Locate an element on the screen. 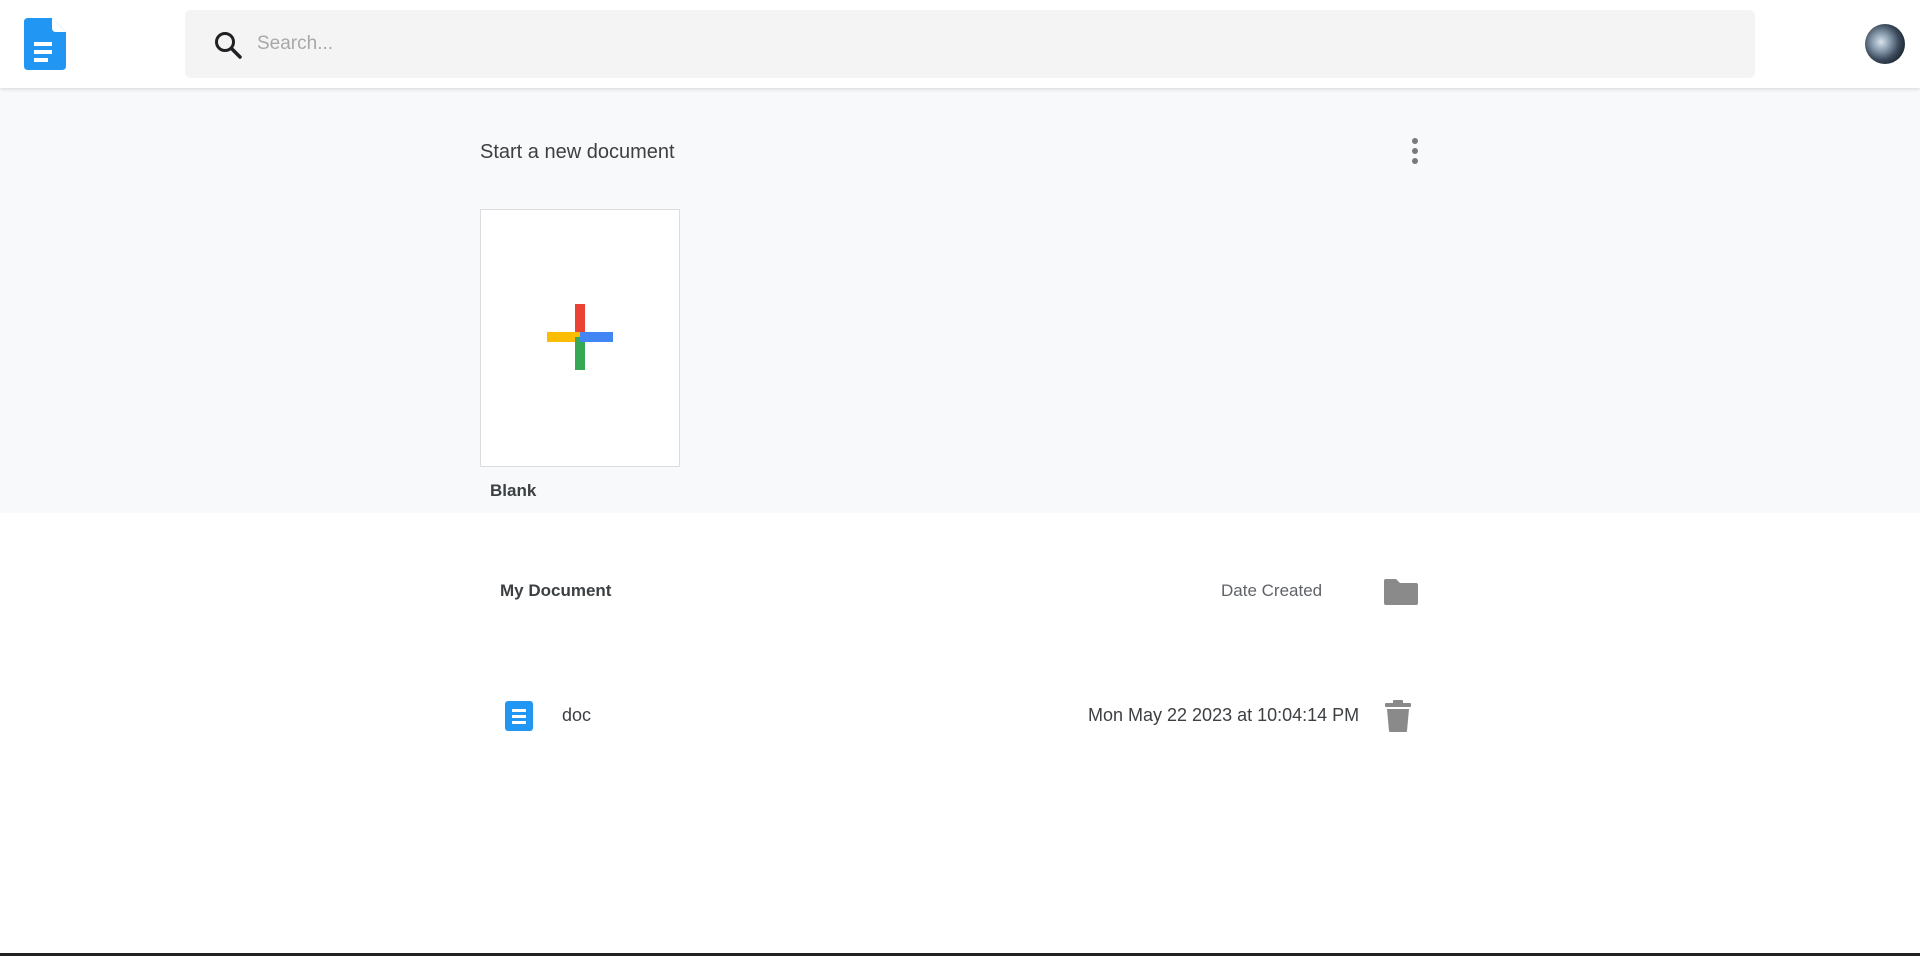 This screenshot has width=1920, height=956. documents-list-title: My Document is located at coordinates (556, 590).